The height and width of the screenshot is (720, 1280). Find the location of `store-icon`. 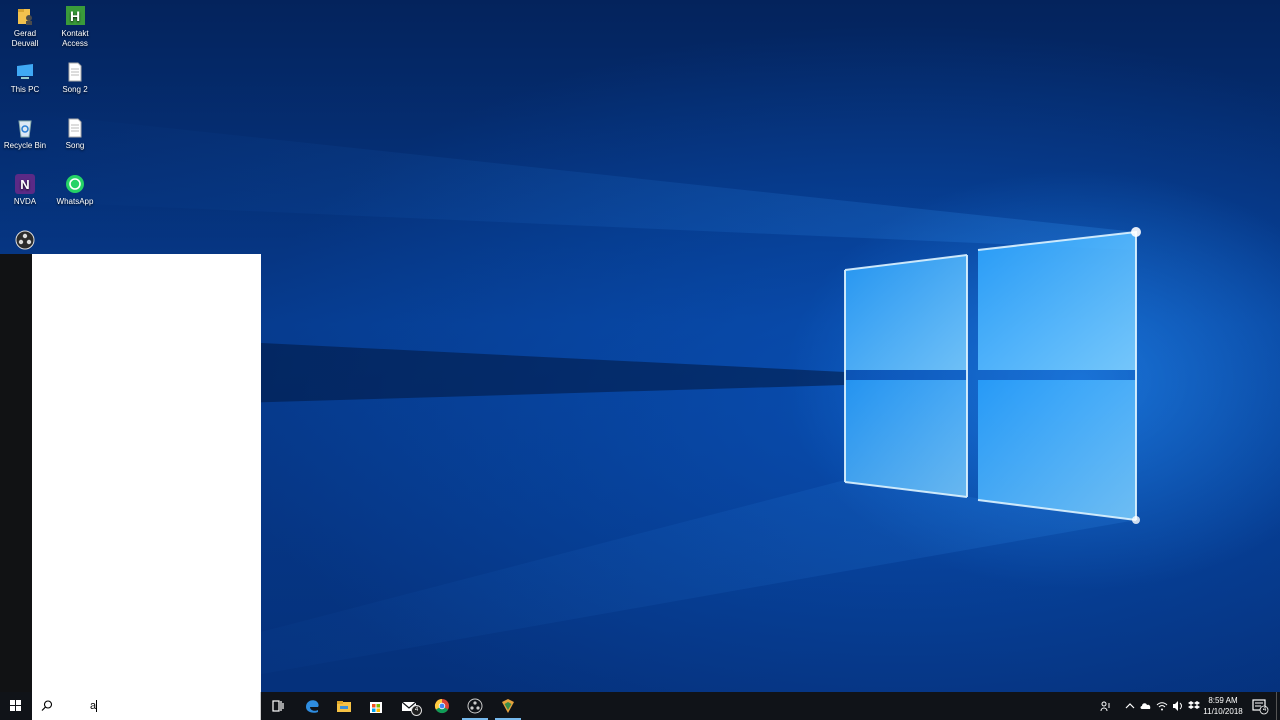

store-icon is located at coordinates (376, 707).